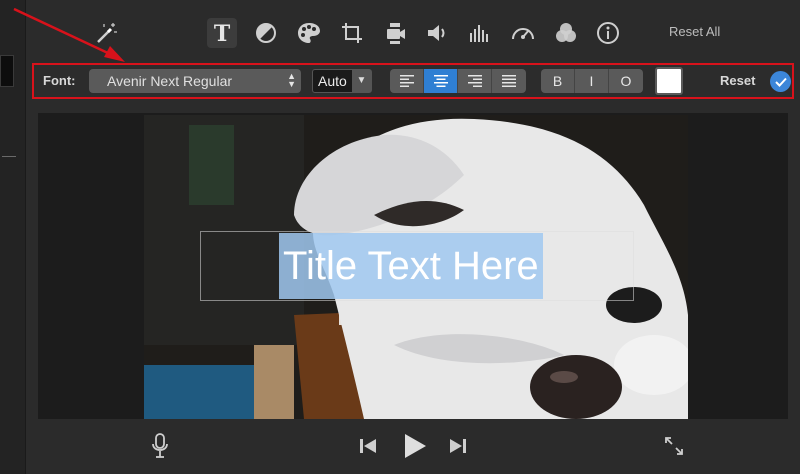 The width and height of the screenshot is (800, 474). I want to click on panel-handle, so click(7, 71).